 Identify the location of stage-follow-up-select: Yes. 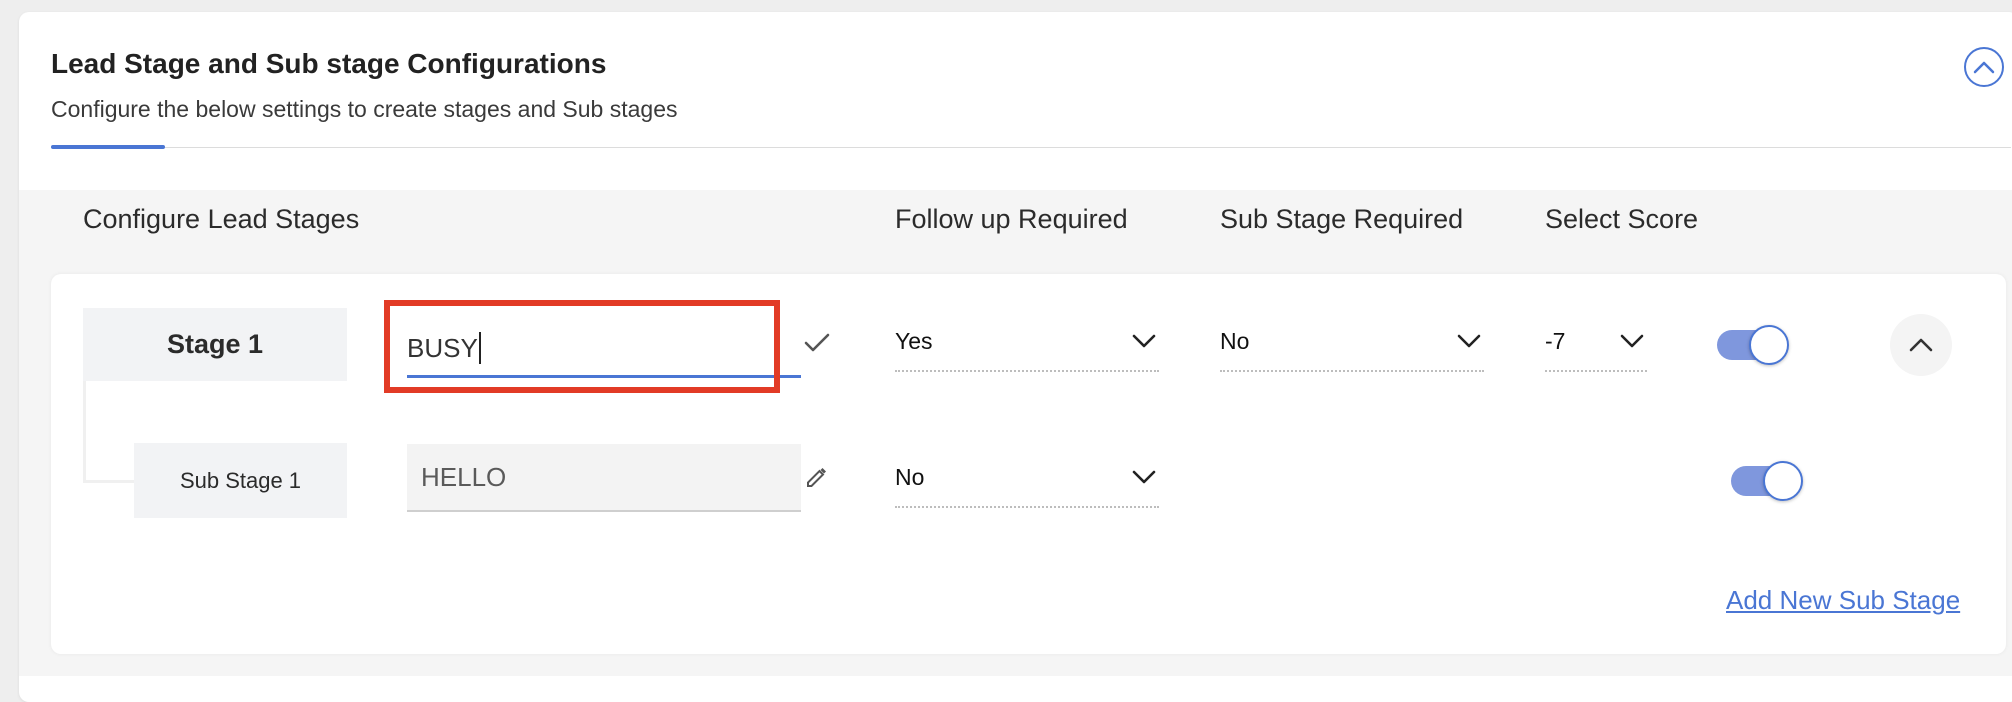
(1027, 342).